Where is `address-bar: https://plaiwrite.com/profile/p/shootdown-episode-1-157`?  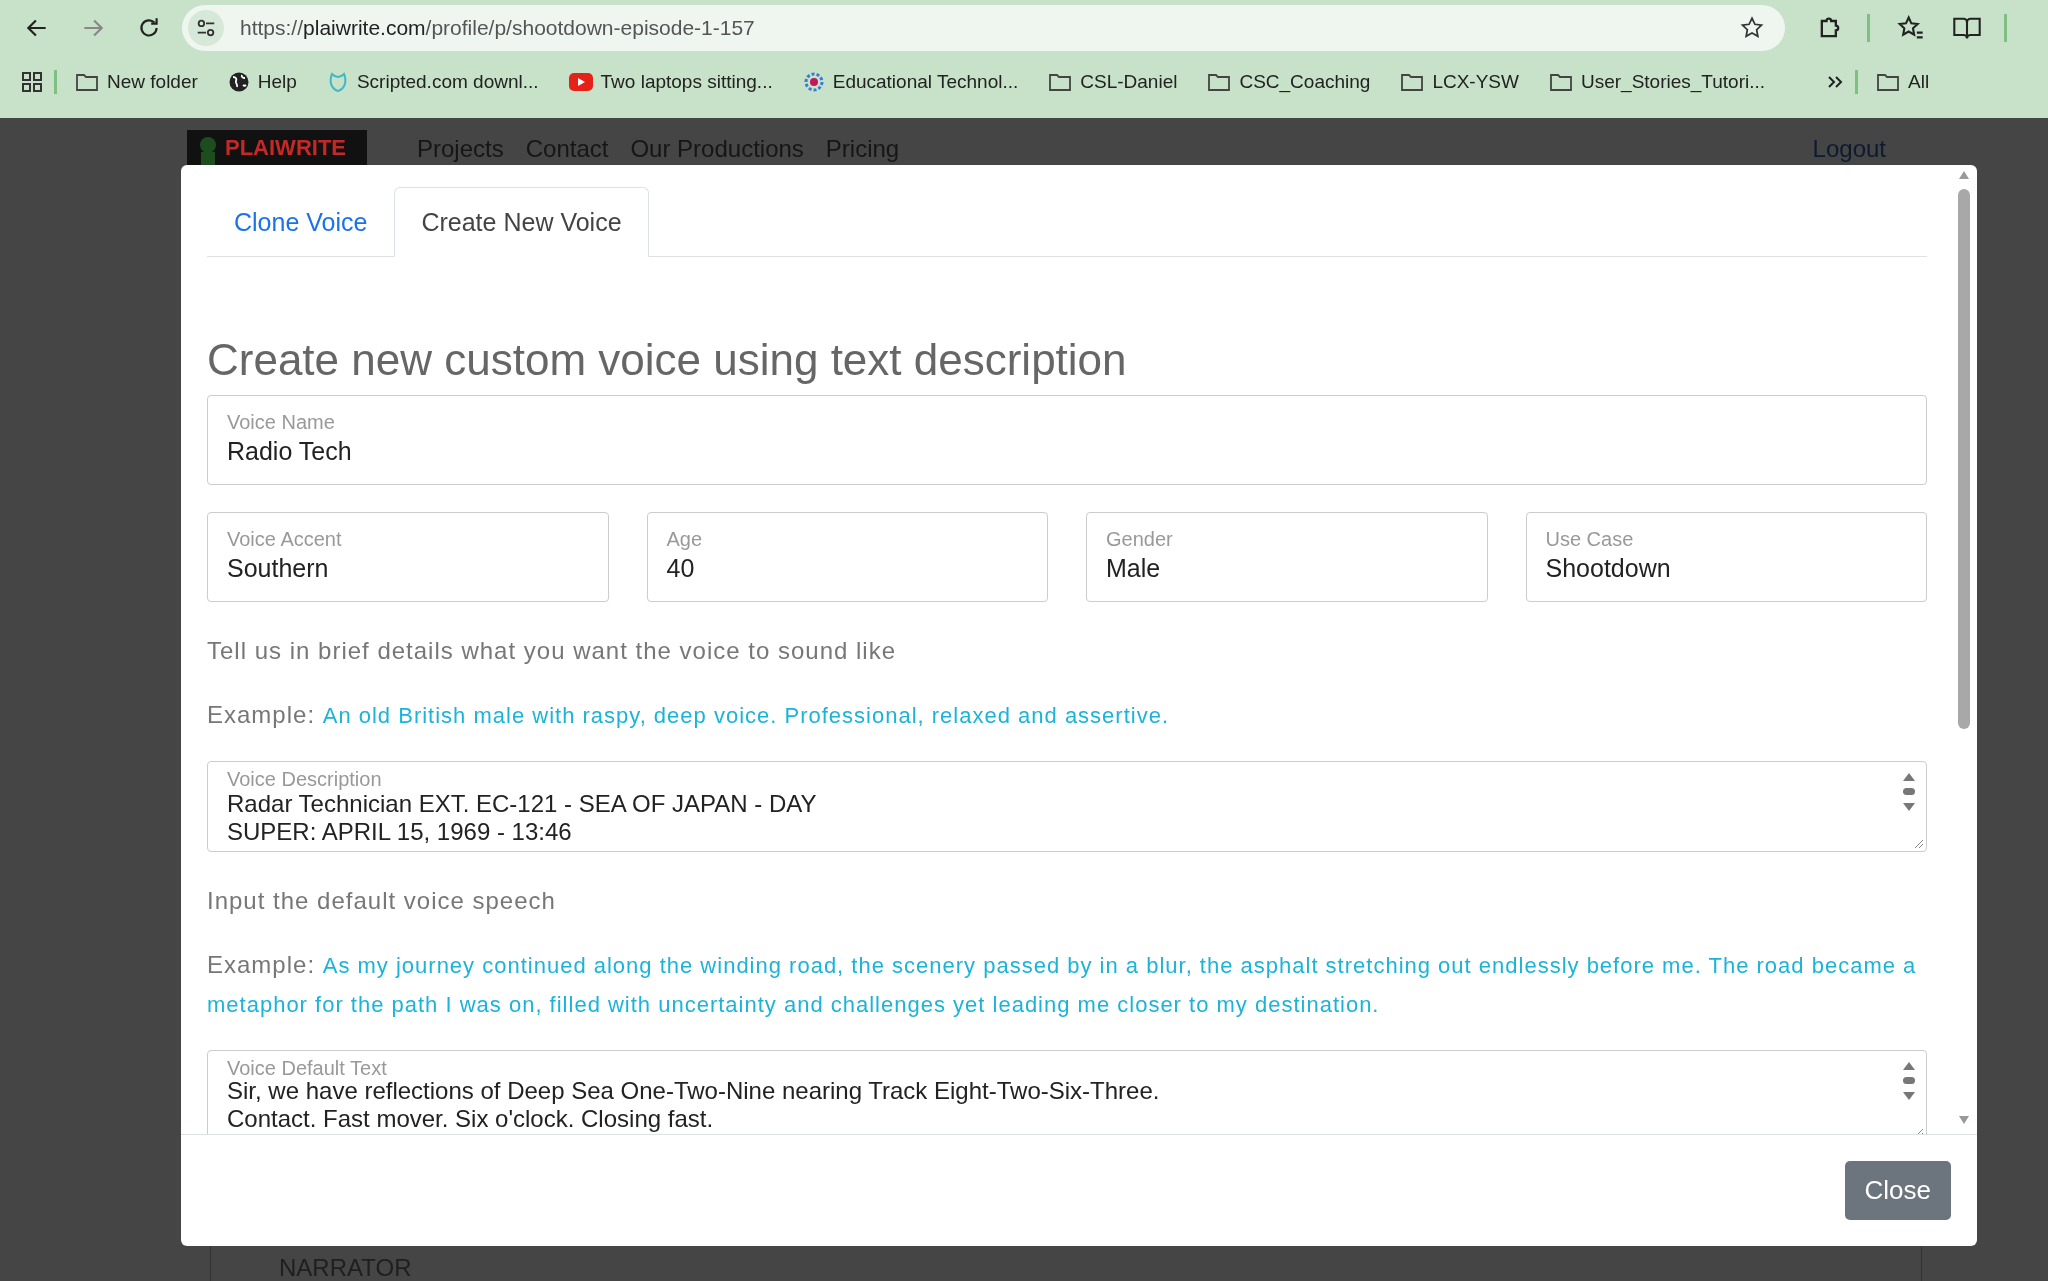
address-bar: https://plaiwrite.com/profile/p/shootdown-episode-1-157 is located at coordinates (983, 28).